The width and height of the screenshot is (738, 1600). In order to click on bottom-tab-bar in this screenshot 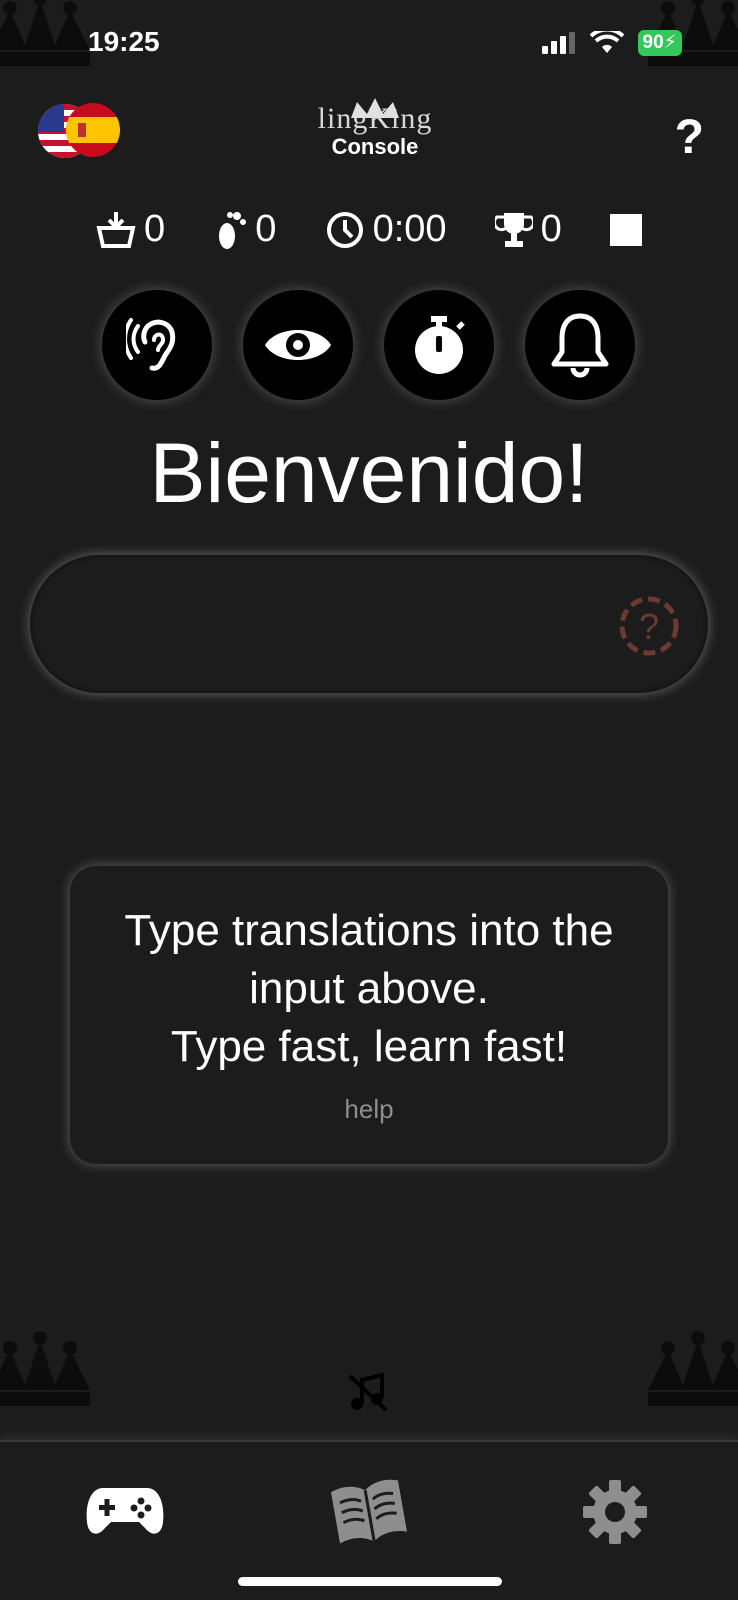, I will do `click(369, 1520)`.